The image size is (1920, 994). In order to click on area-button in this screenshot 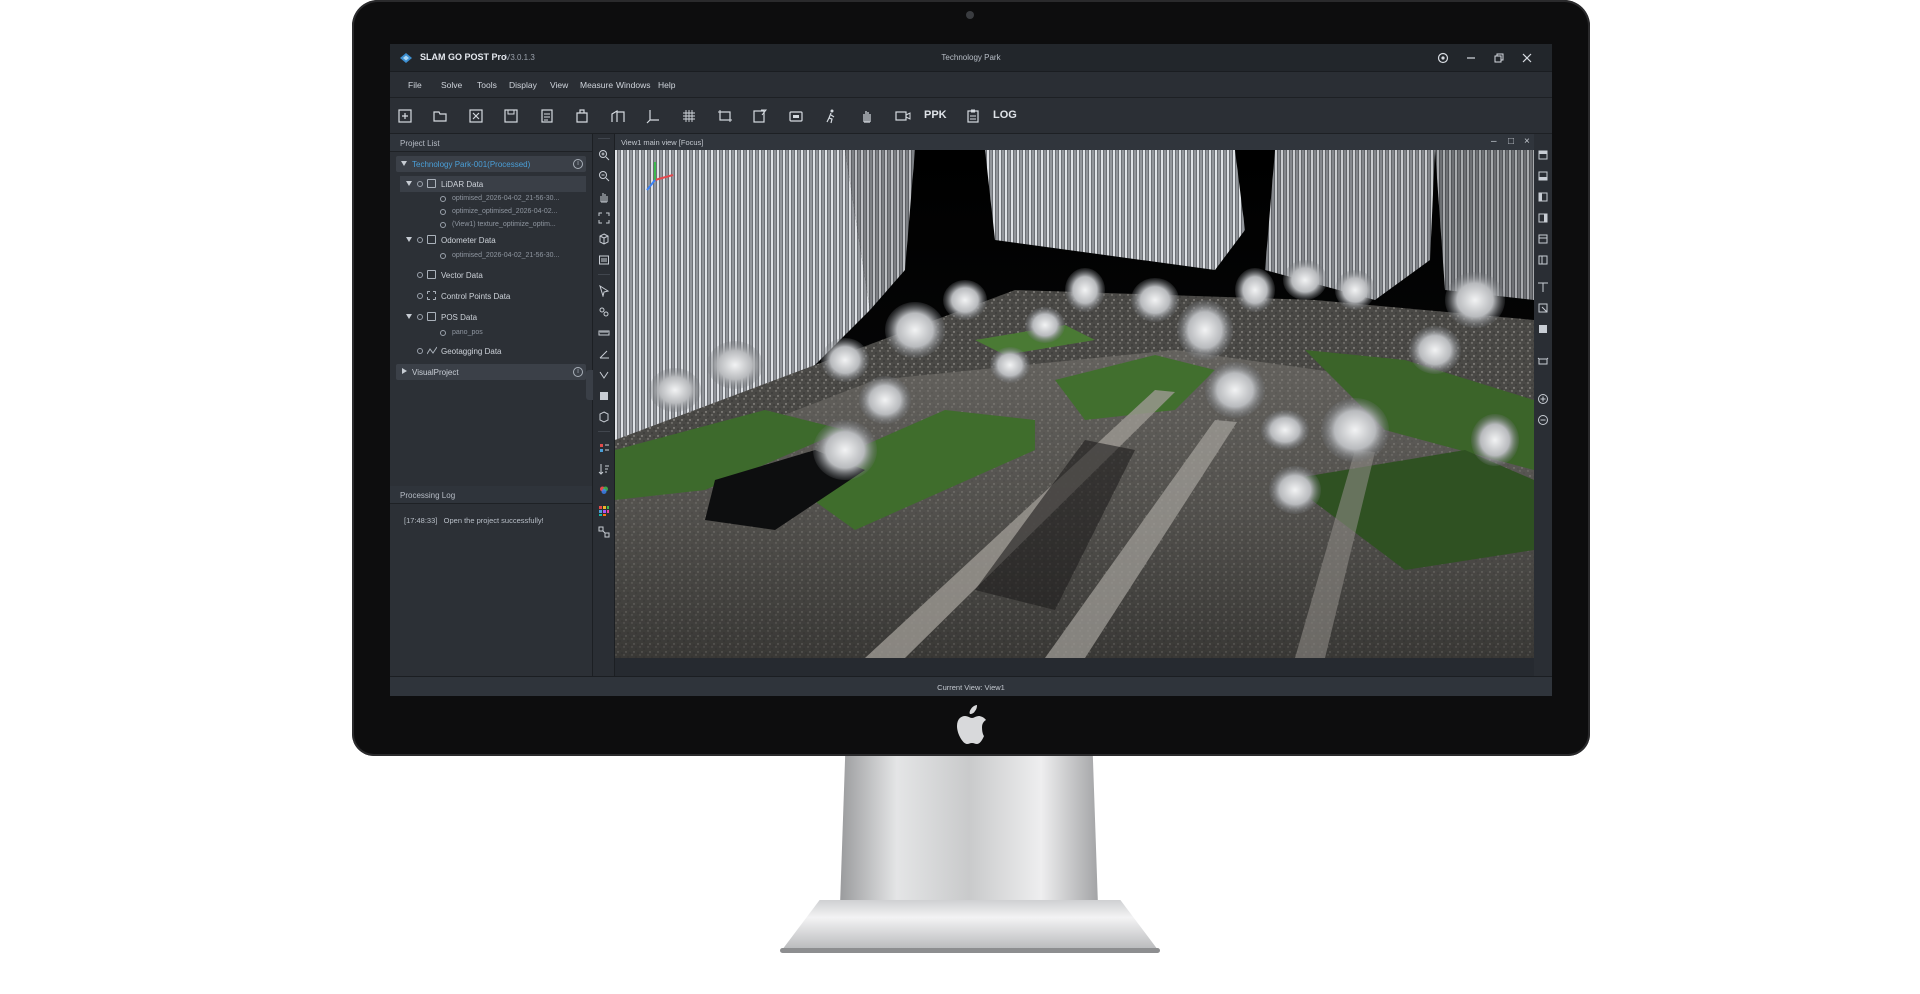, I will do `click(604, 395)`.